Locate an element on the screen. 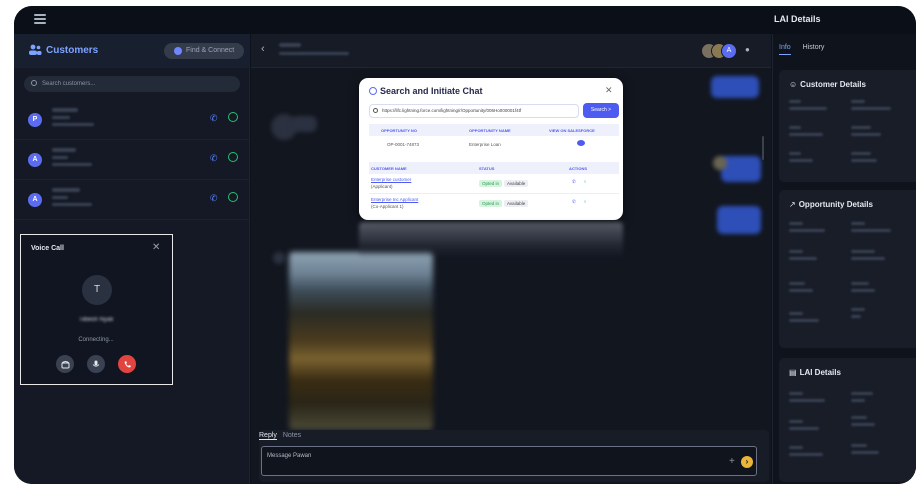 This screenshot has height=484, width=916. message-placeholder: Message Pawan is located at coordinates (289, 456).